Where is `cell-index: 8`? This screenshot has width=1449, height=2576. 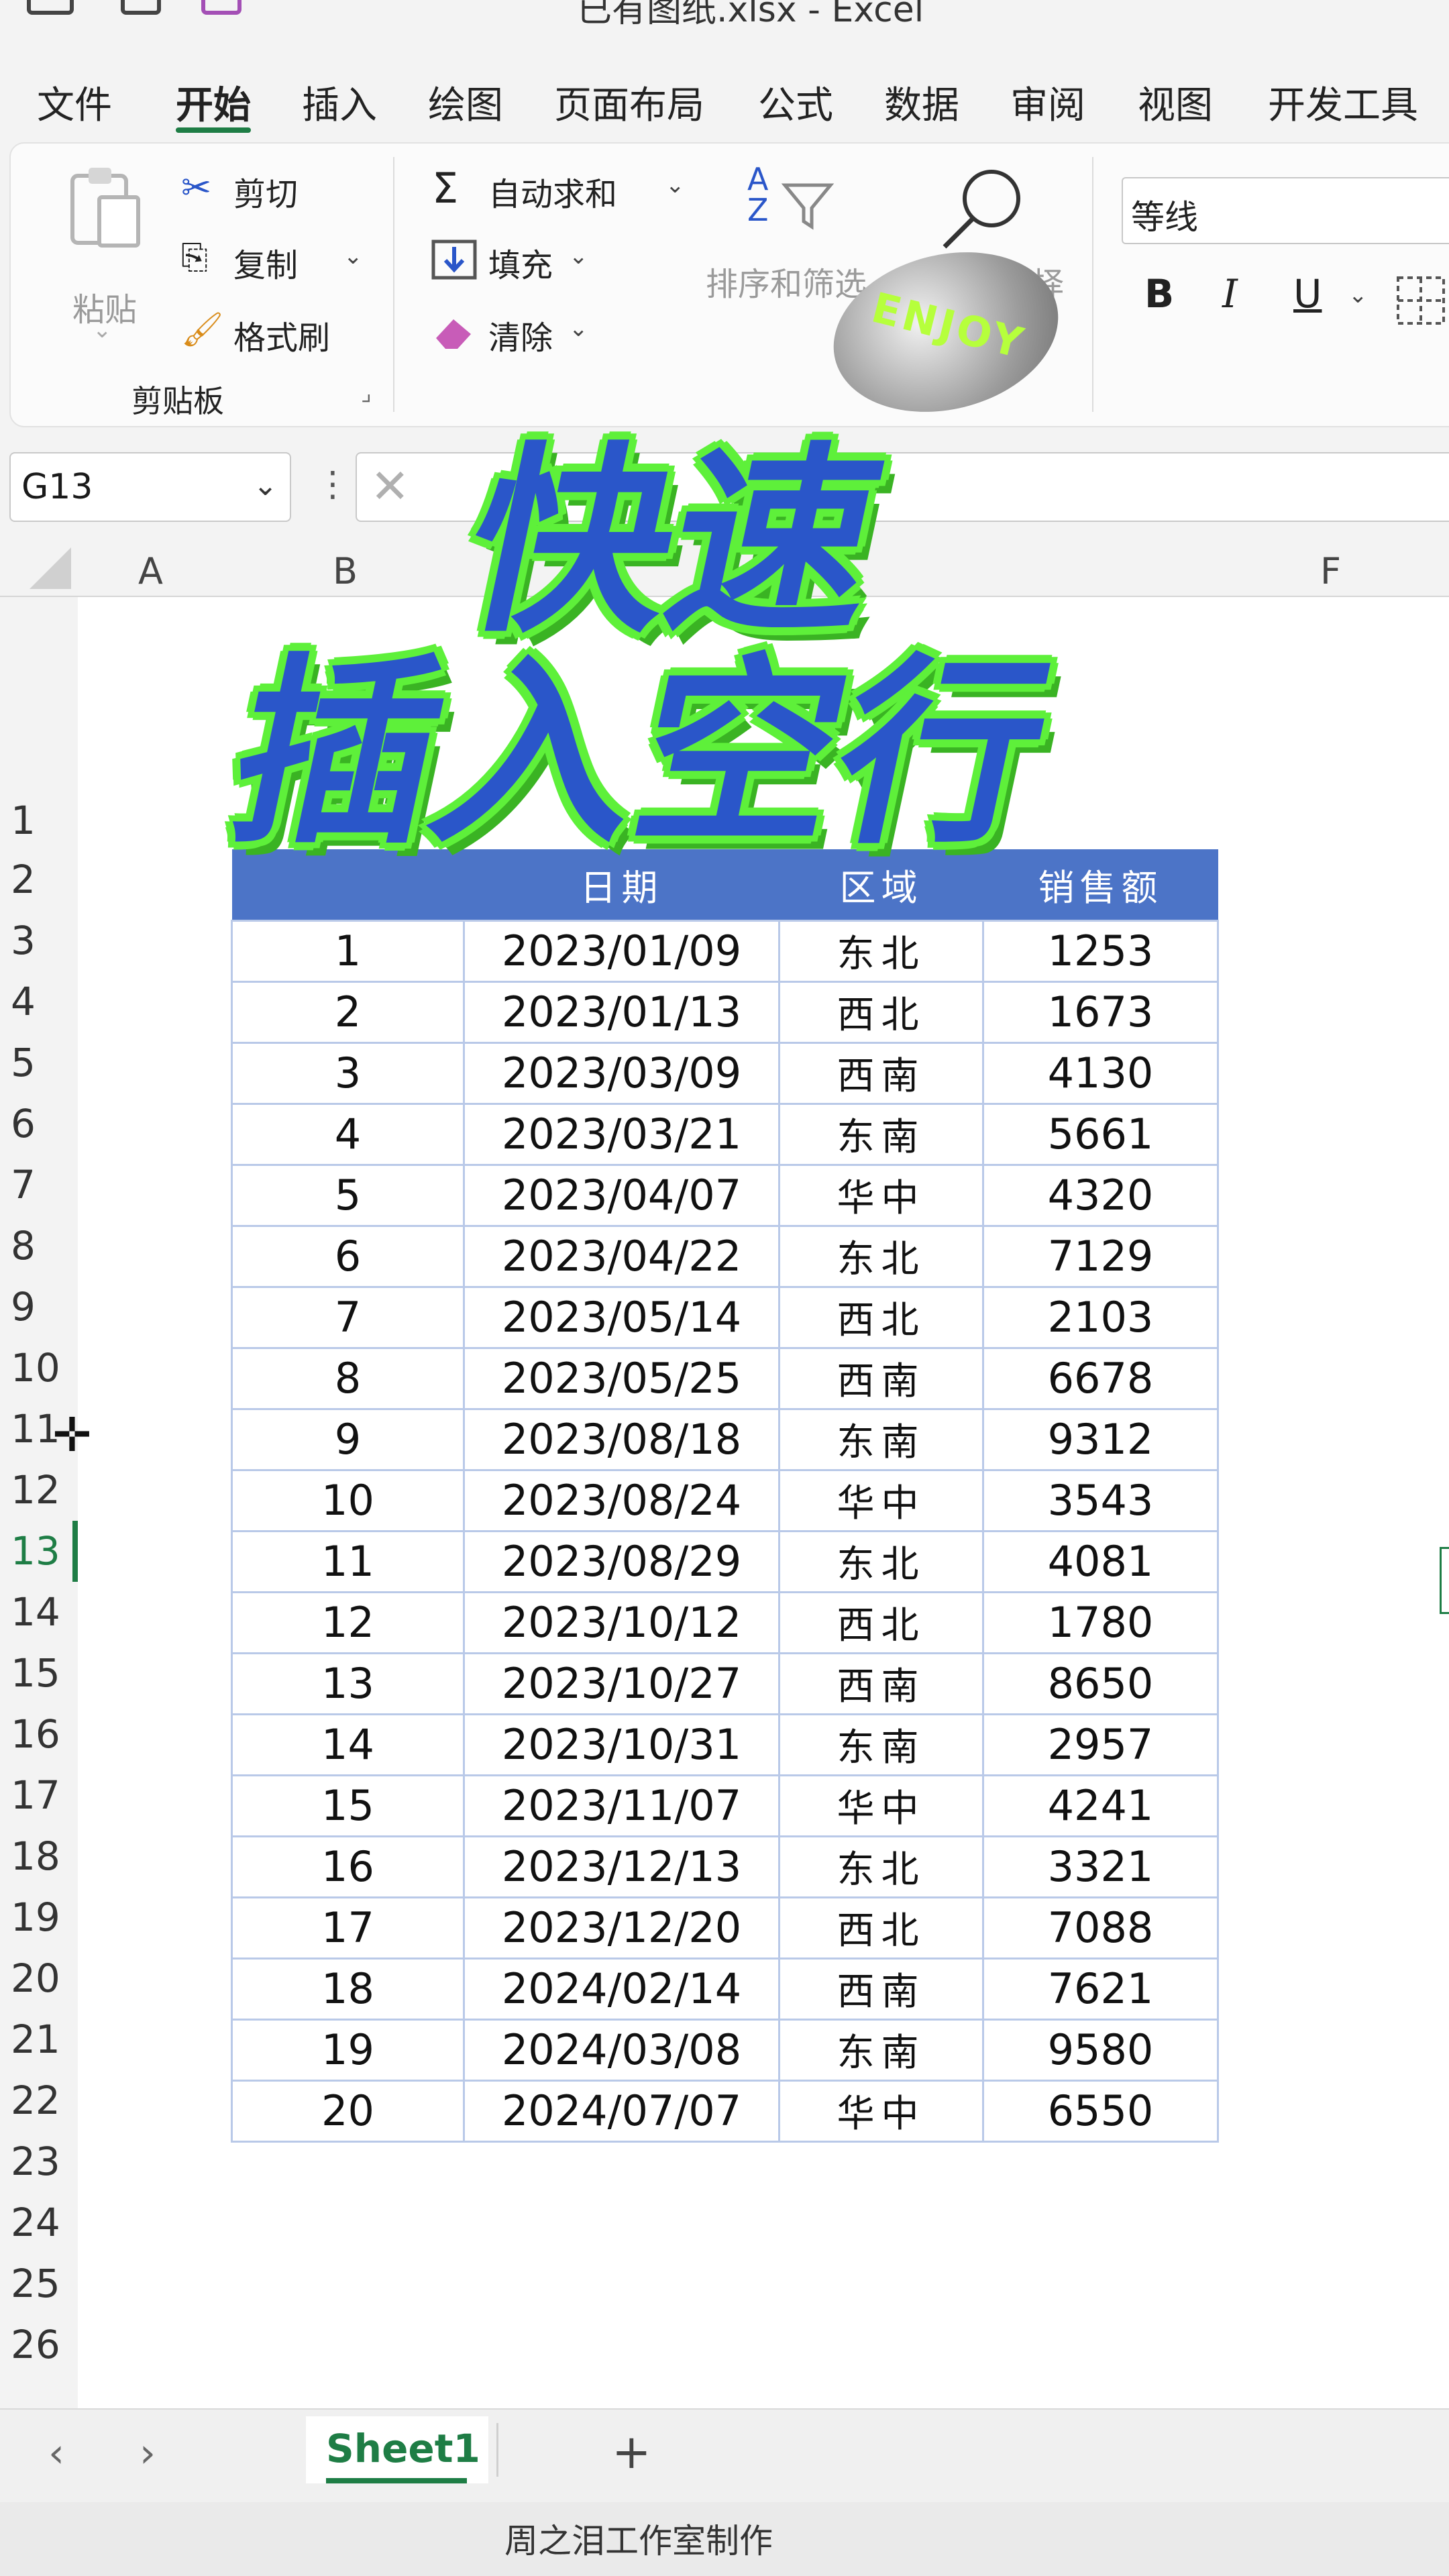 cell-index: 8 is located at coordinates (348, 1378).